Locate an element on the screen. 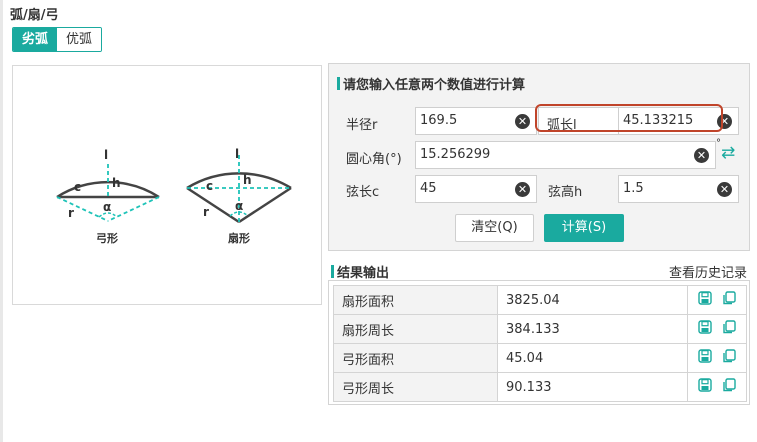  result-name: 扇形周长 is located at coordinates (415, 329).